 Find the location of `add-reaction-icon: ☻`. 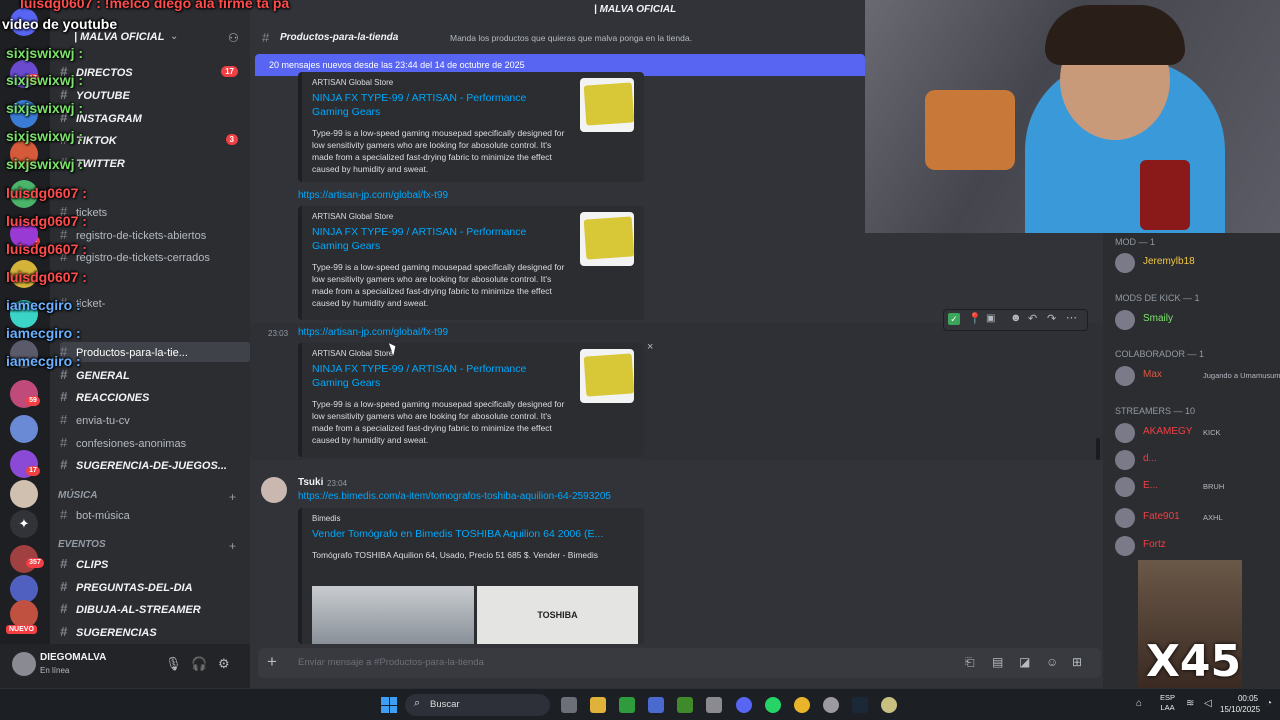

add-reaction-icon: ☻ is located at coordinates (1016, 318).